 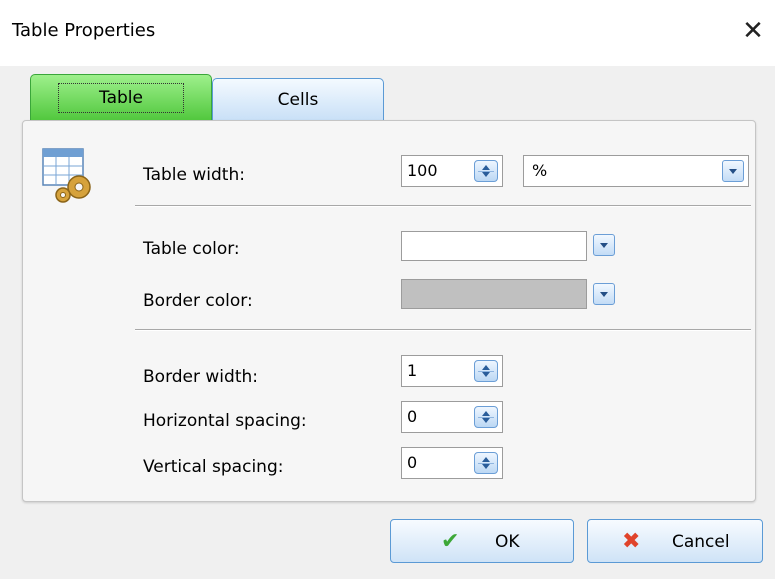 I want to click on table-color-swatch, so click(x=494, y=246).